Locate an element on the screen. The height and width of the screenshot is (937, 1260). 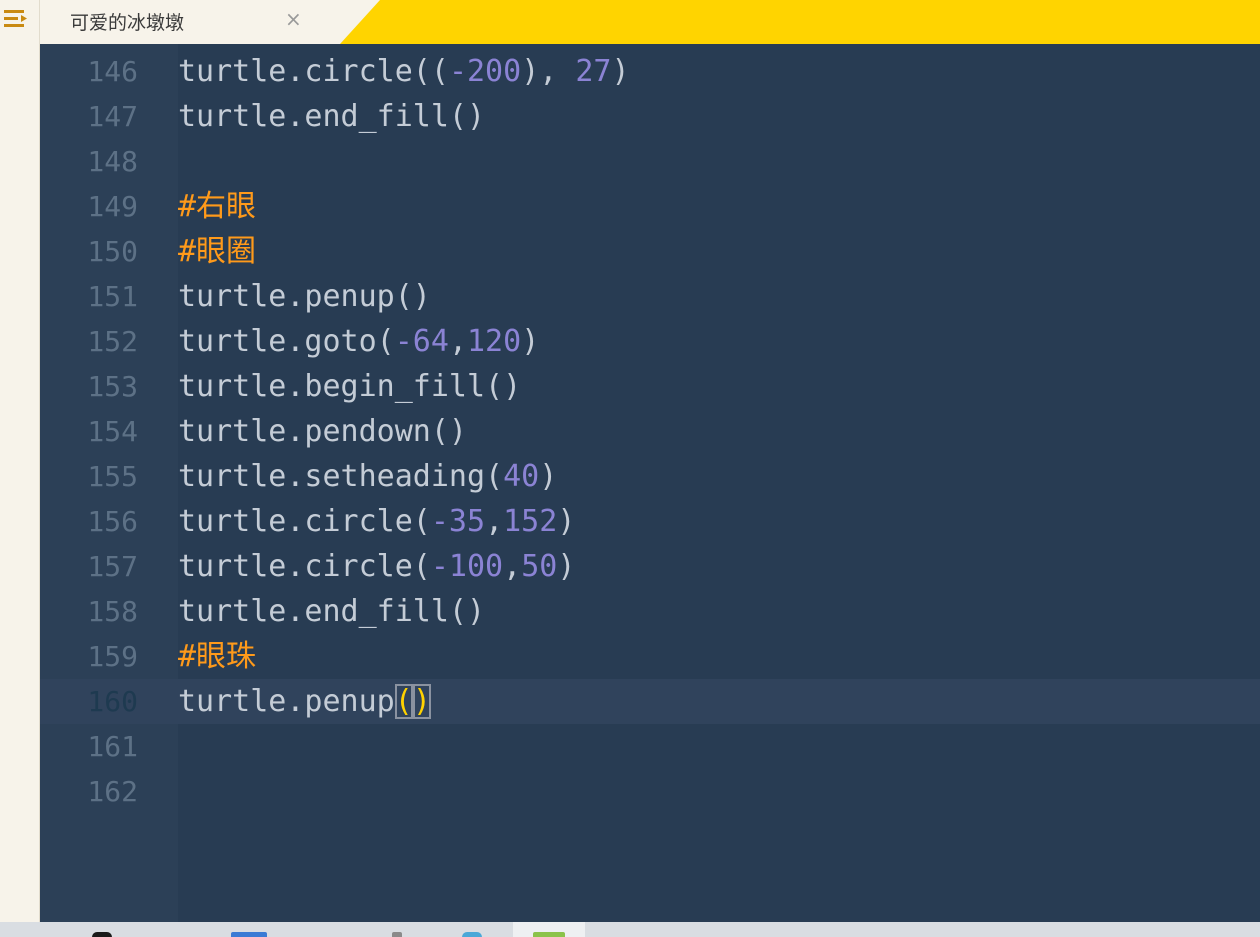
code-line: 147 turtle.end_fill() is located at coordinates (650, 116).